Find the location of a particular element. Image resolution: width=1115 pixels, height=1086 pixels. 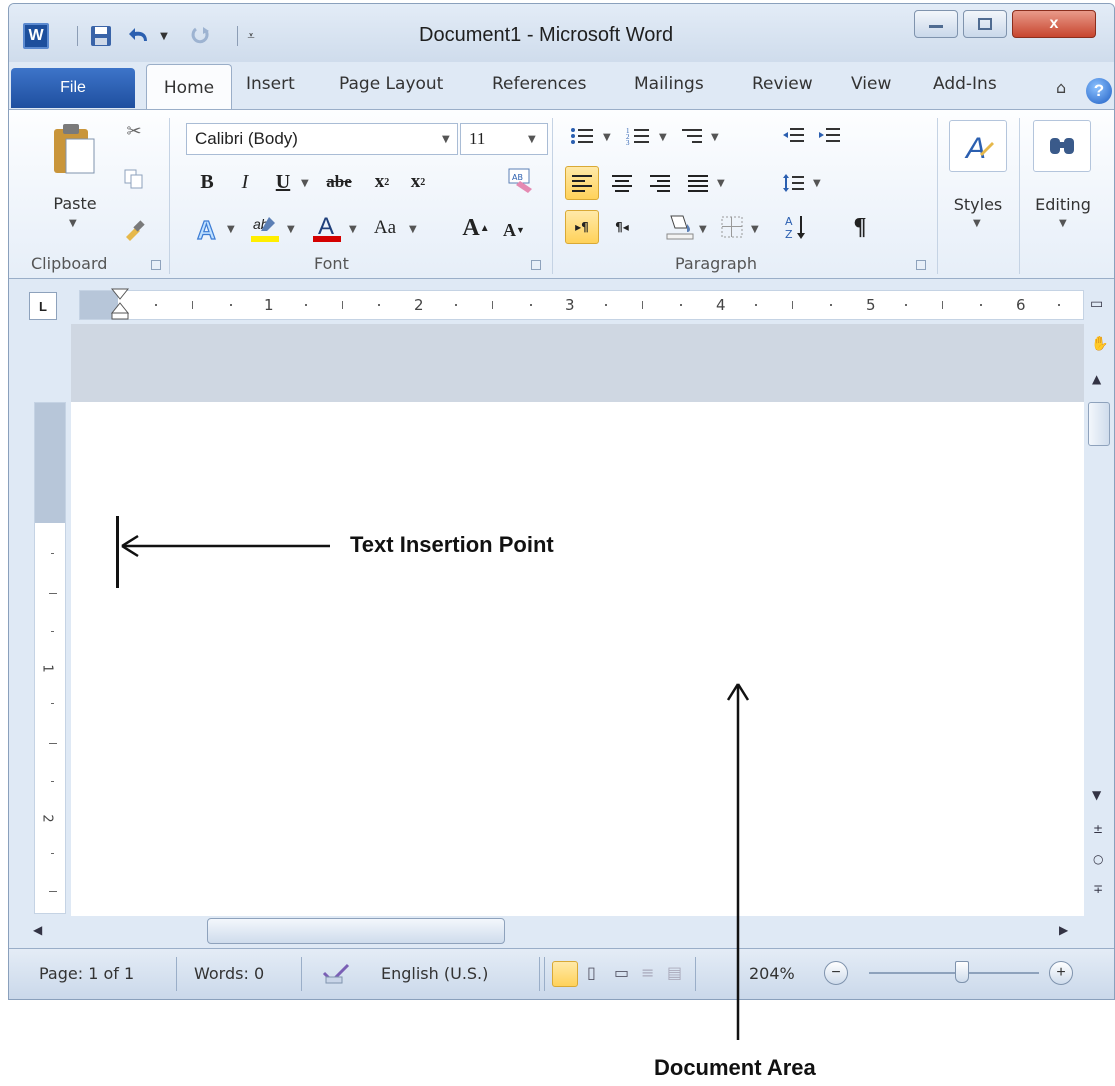

document-area-annotation: Document Area is located at coordinates (735, 1067).